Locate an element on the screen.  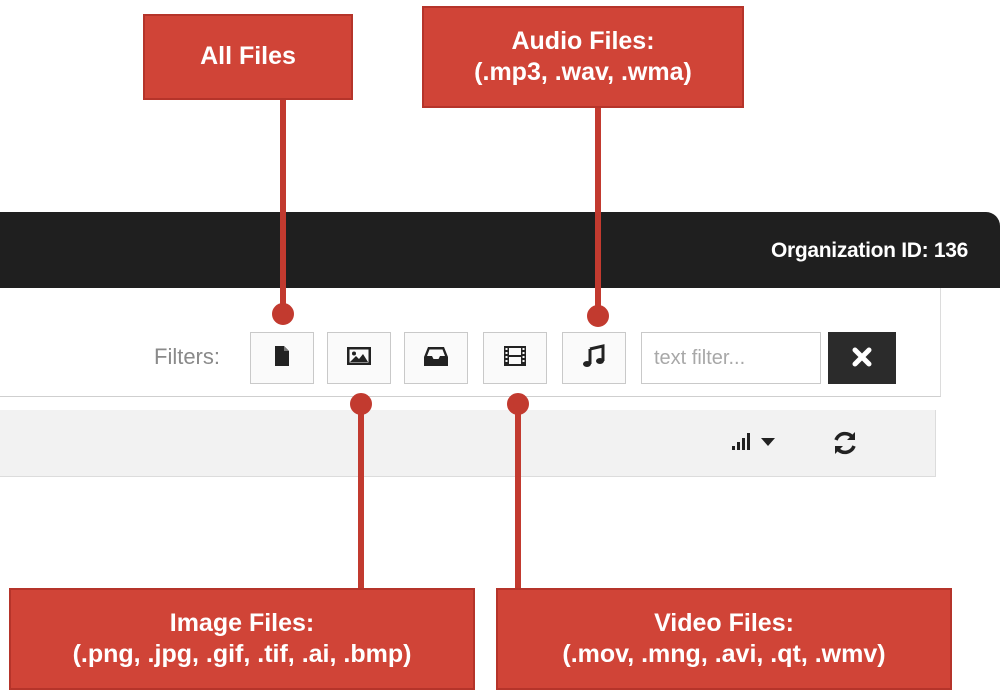
film-icon is located at coordinates (515, 358).